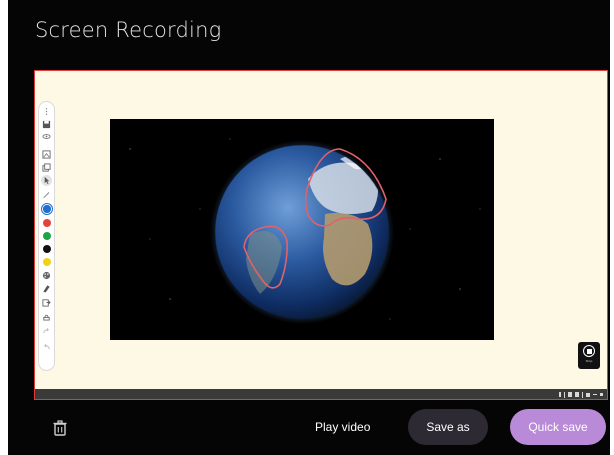 The height and width of the screenshot is (455, 614). I want to click on eye-icon, so click(46, 136).